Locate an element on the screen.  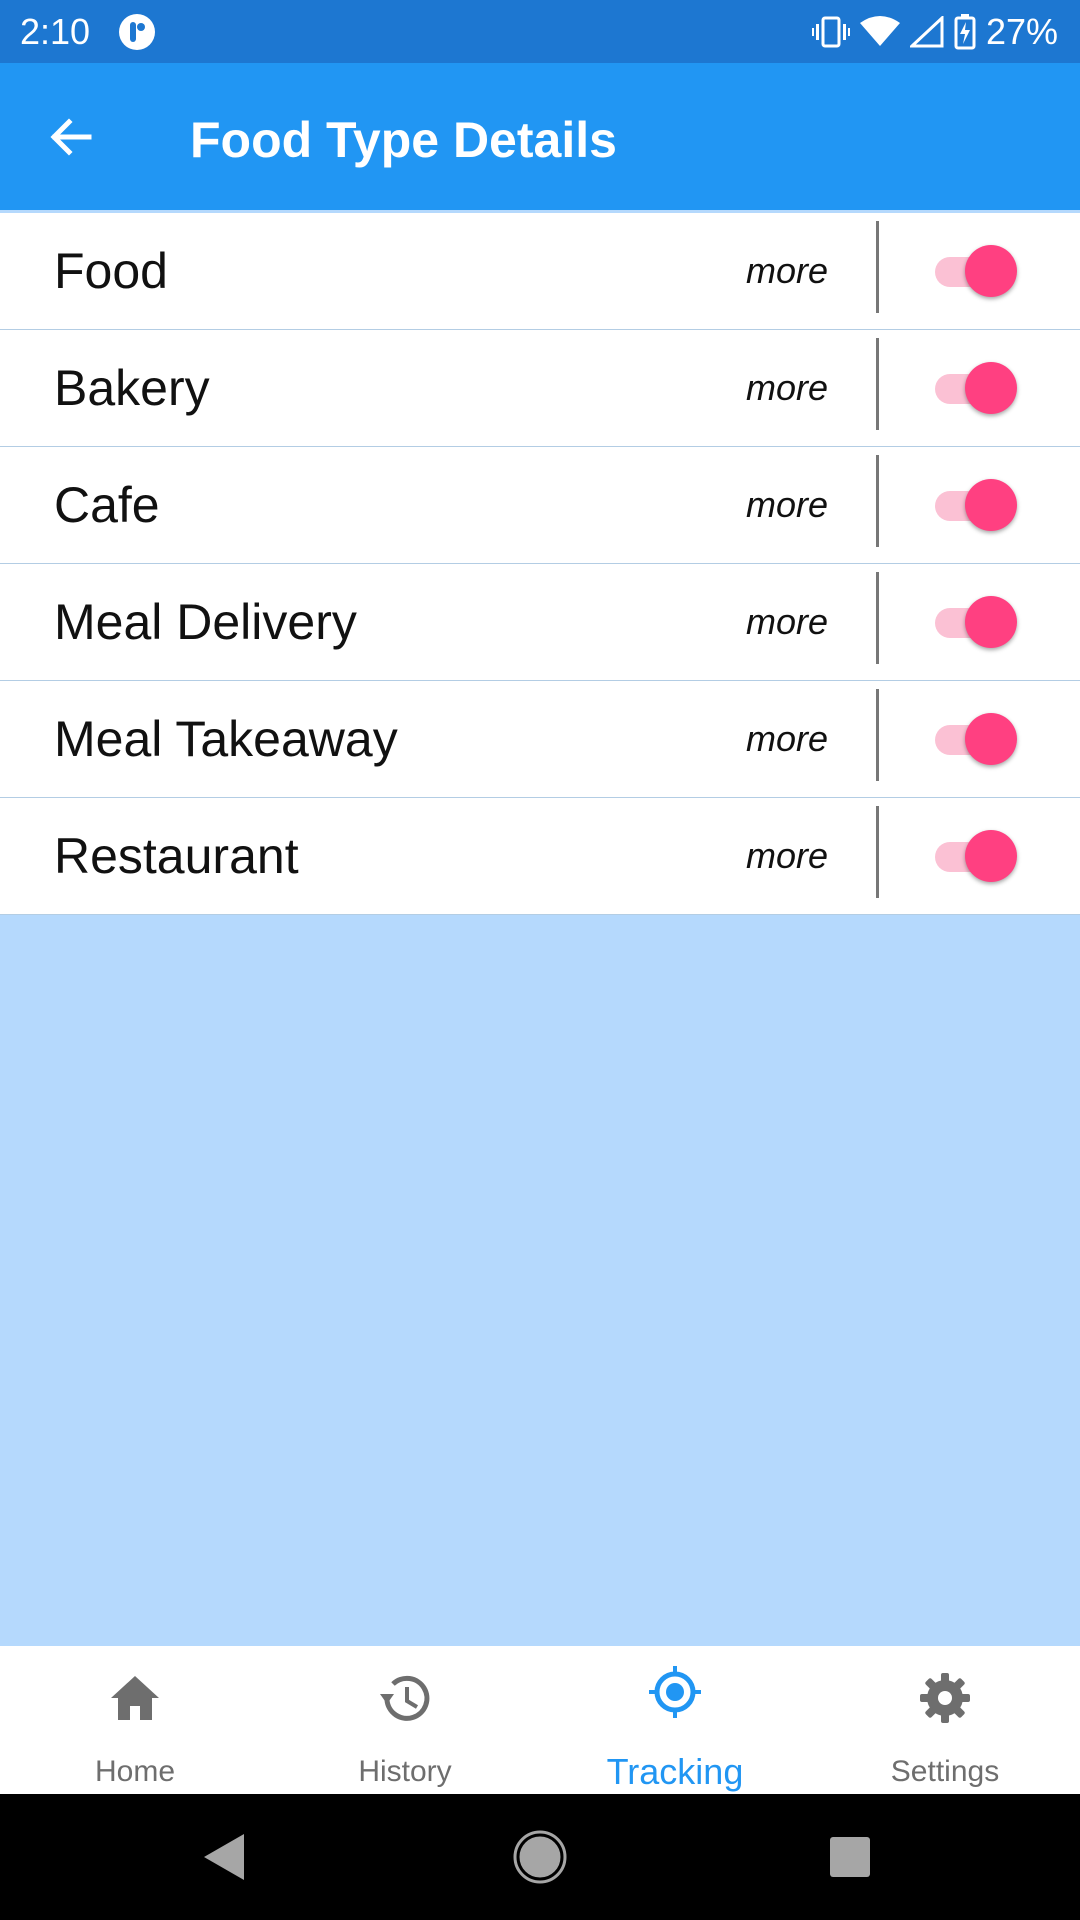
app-notification-icon is located at coordinates (137, 32).